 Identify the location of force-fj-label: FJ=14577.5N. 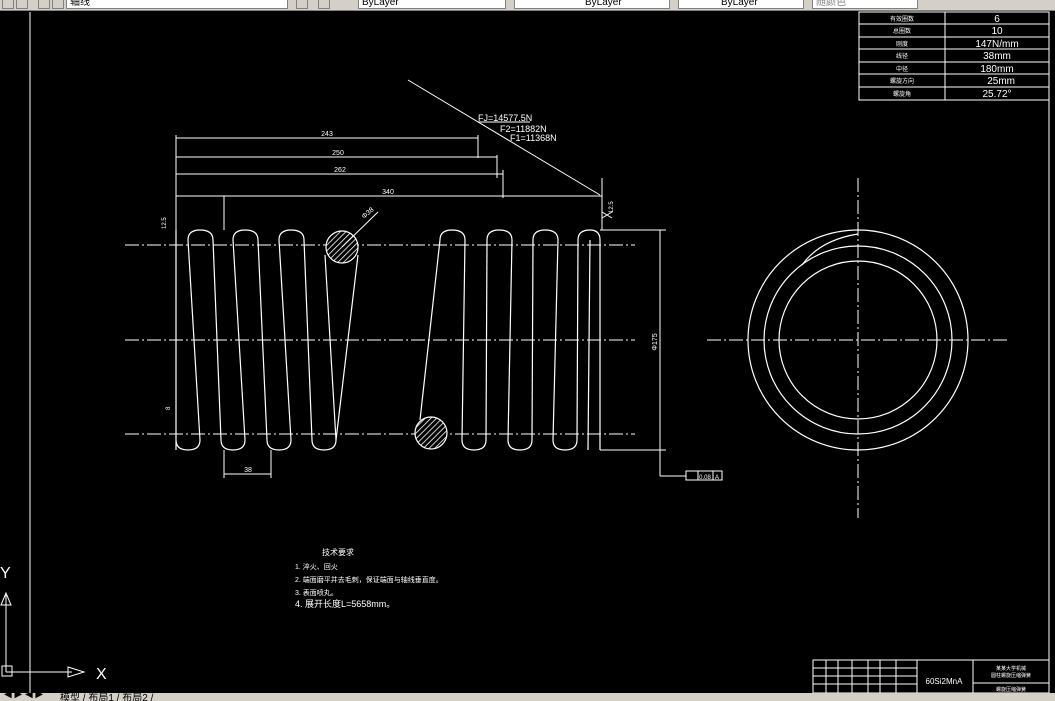
(505, 118).